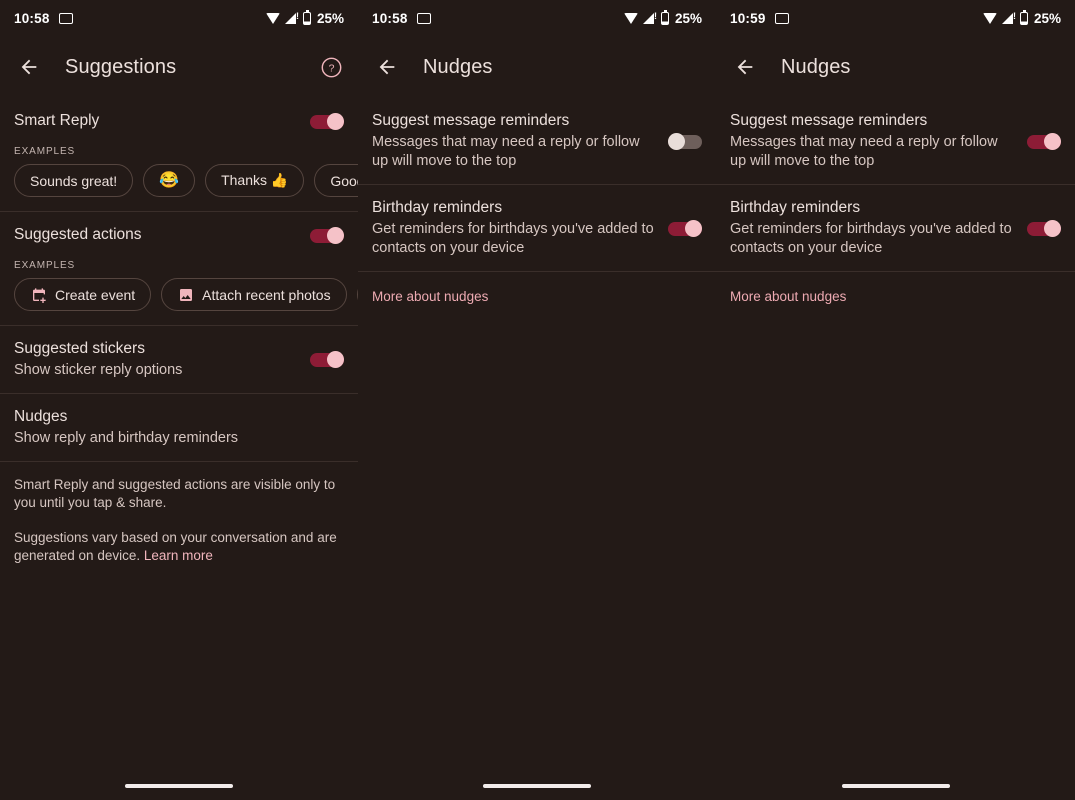  I want to click on help-circle-icon: ?, so click(331, 67).